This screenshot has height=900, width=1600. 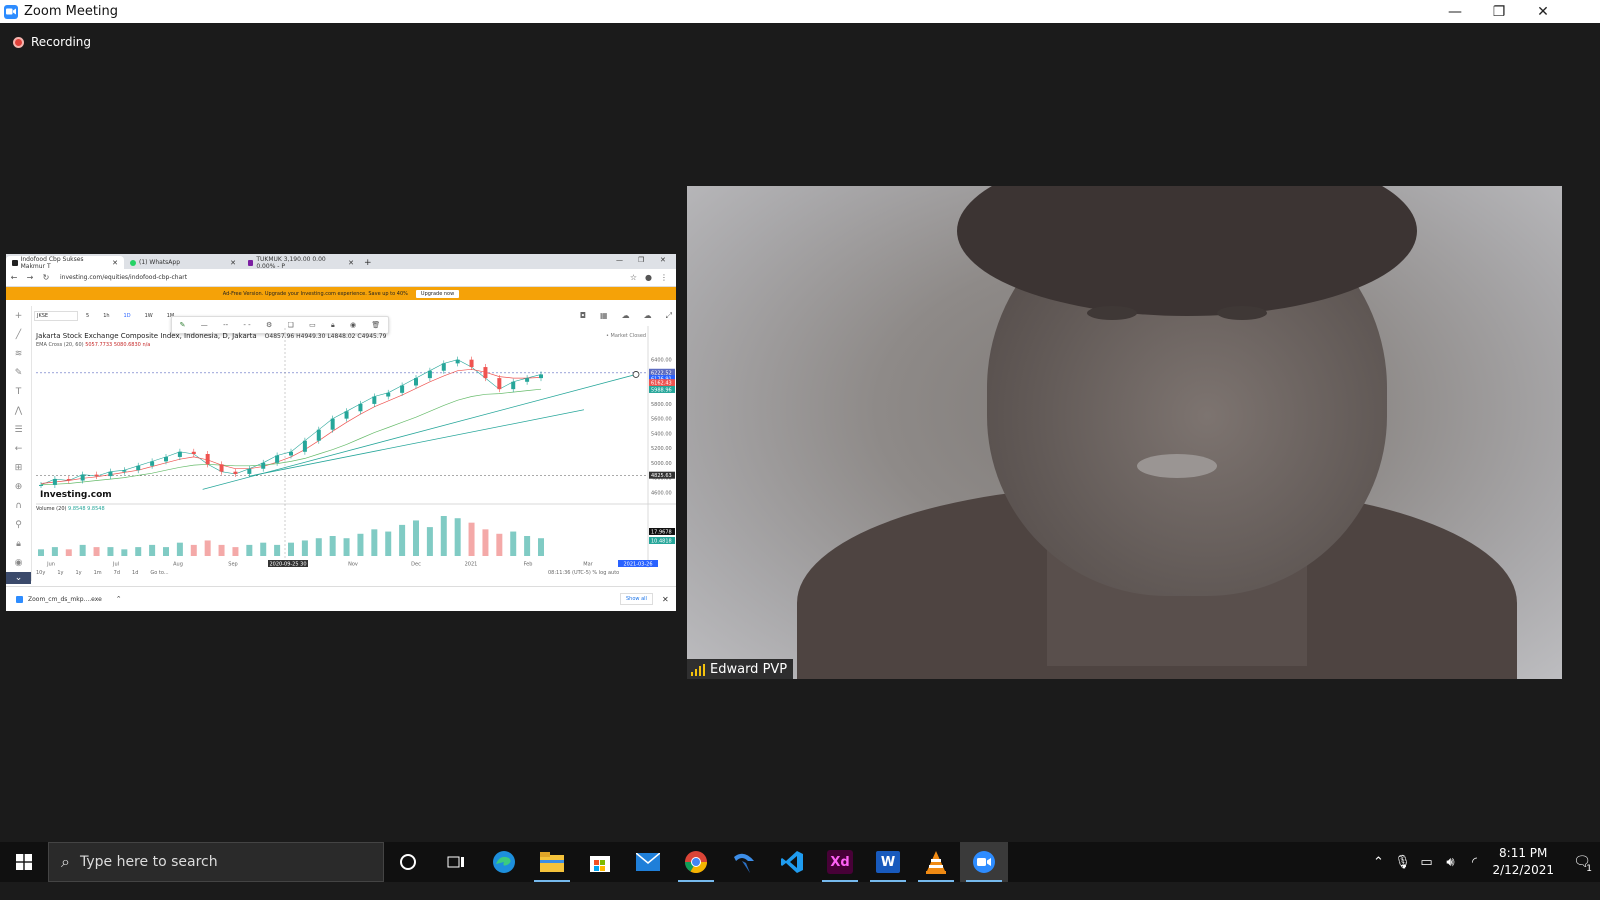 I want to click on vlc-icon, so click(x=936, y=862).